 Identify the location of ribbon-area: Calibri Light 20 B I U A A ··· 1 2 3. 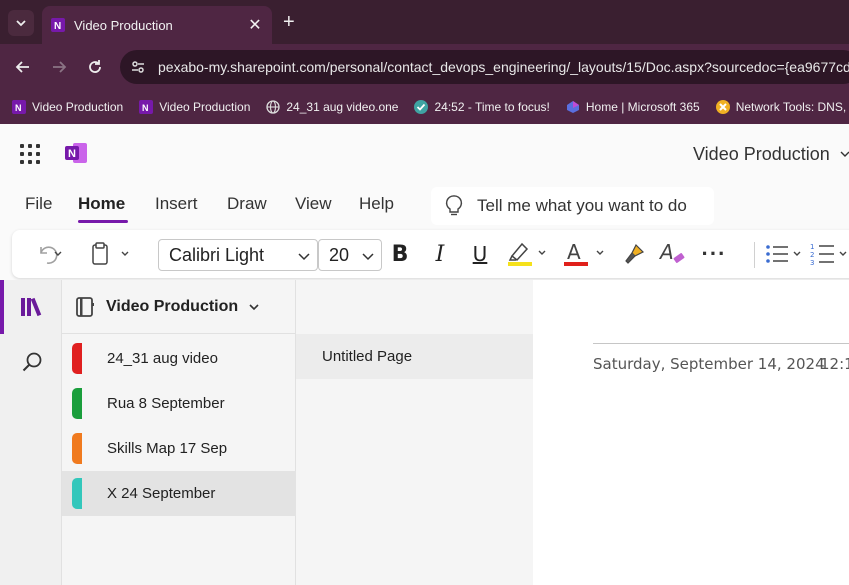
(424, 254).